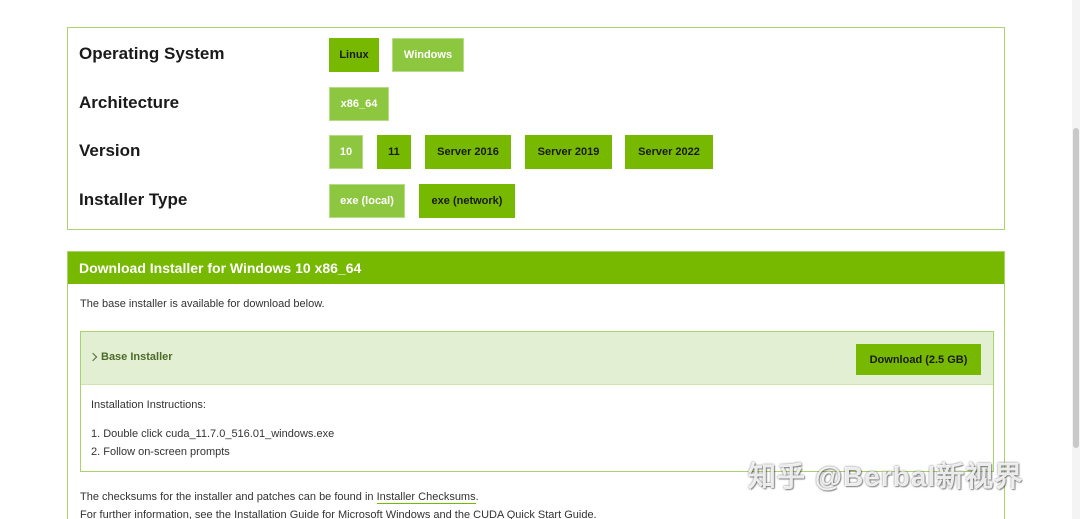  I want to click on installation-instructions-title: Installation Instructions:, so click(148, 405).